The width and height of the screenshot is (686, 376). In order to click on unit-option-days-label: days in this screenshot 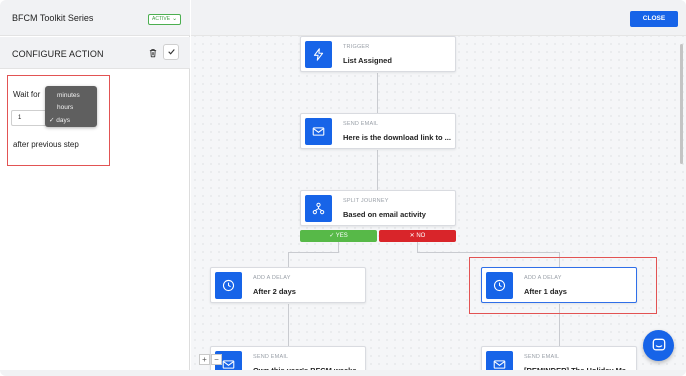, I will do `click(63, 120)`.